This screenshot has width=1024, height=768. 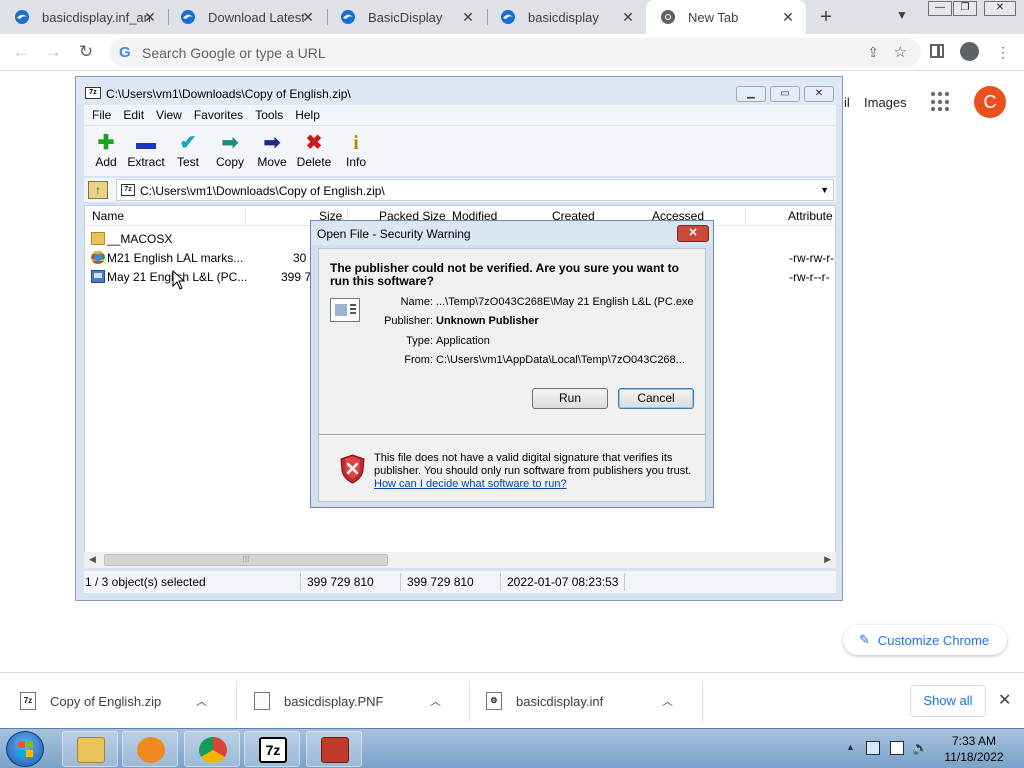 What do you see at coordinates (334, 749) in the screenshot?
I see `taskbar-app` at bounding box center [334, 749].